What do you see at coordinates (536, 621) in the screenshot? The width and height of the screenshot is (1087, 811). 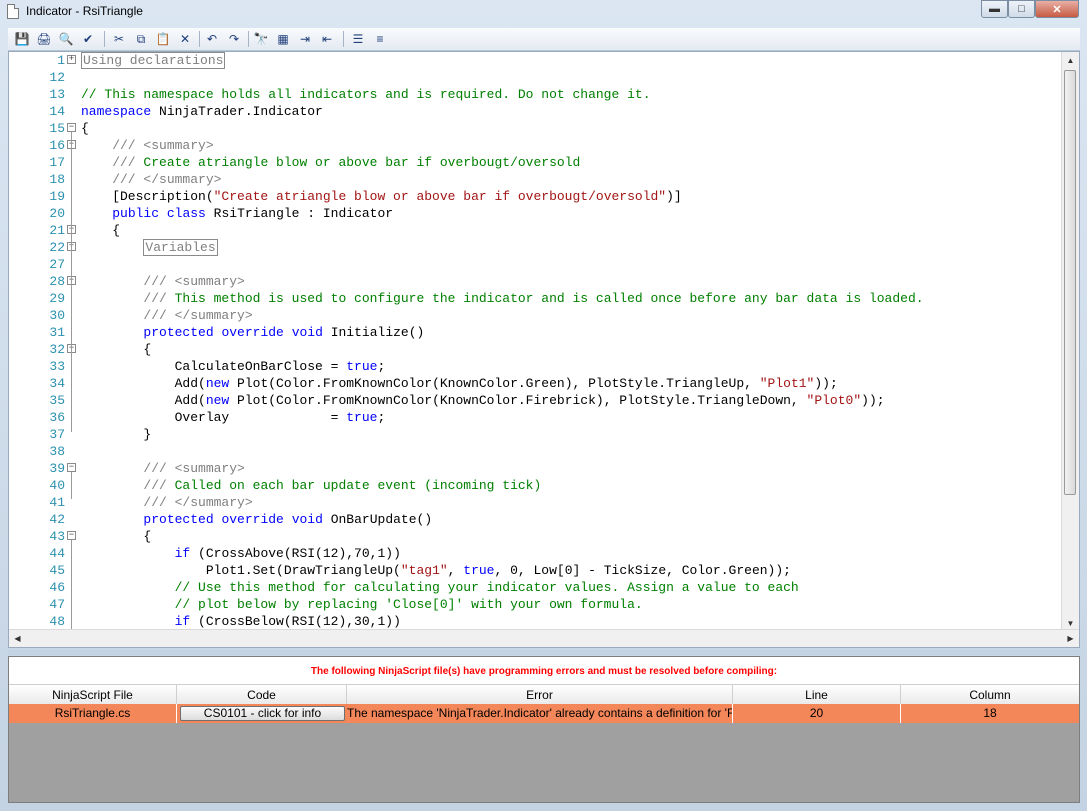 I see `code-line: 48 if (CrossBelow(RSI(12),30,1))` at bounding box center [536, 621].